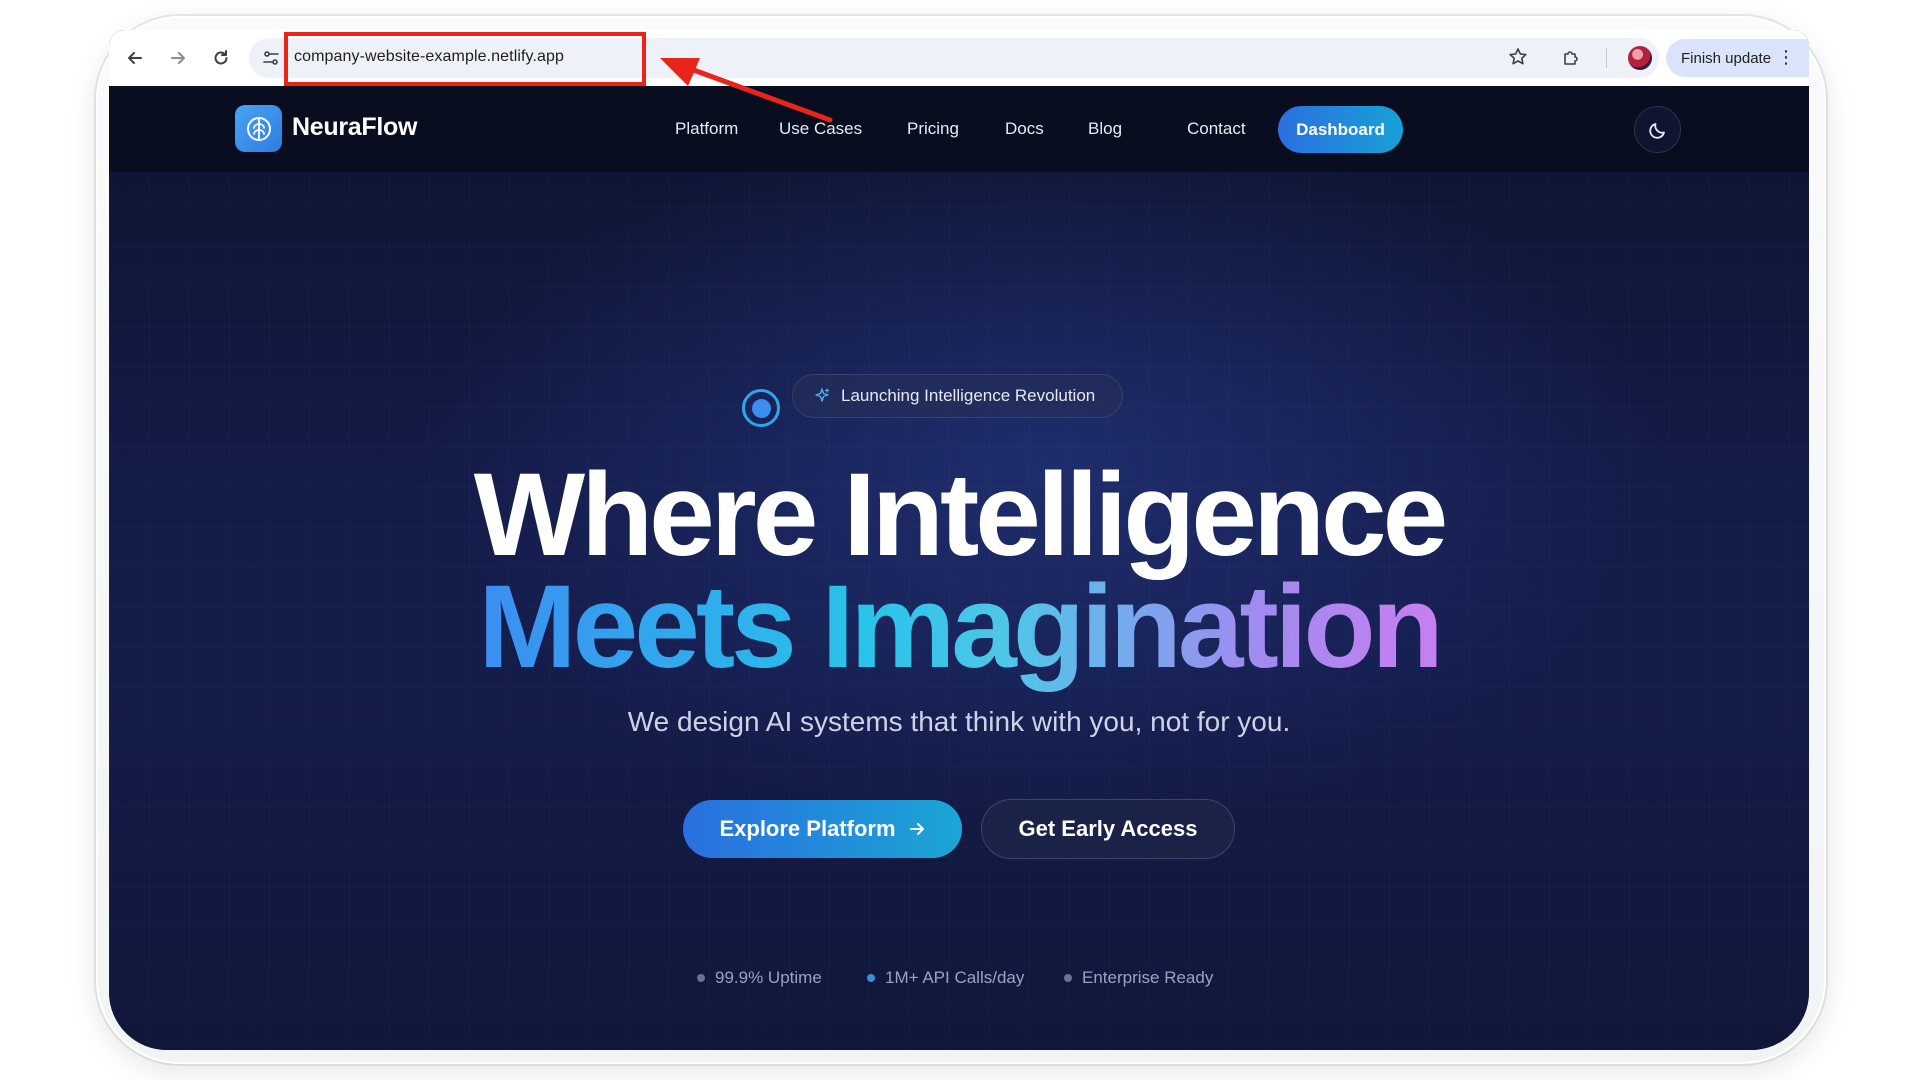 The width and height of the screenshot is (1920, 1080). I want to click on badge-text: Launching Intelligence Revolution, so click(968, 395).